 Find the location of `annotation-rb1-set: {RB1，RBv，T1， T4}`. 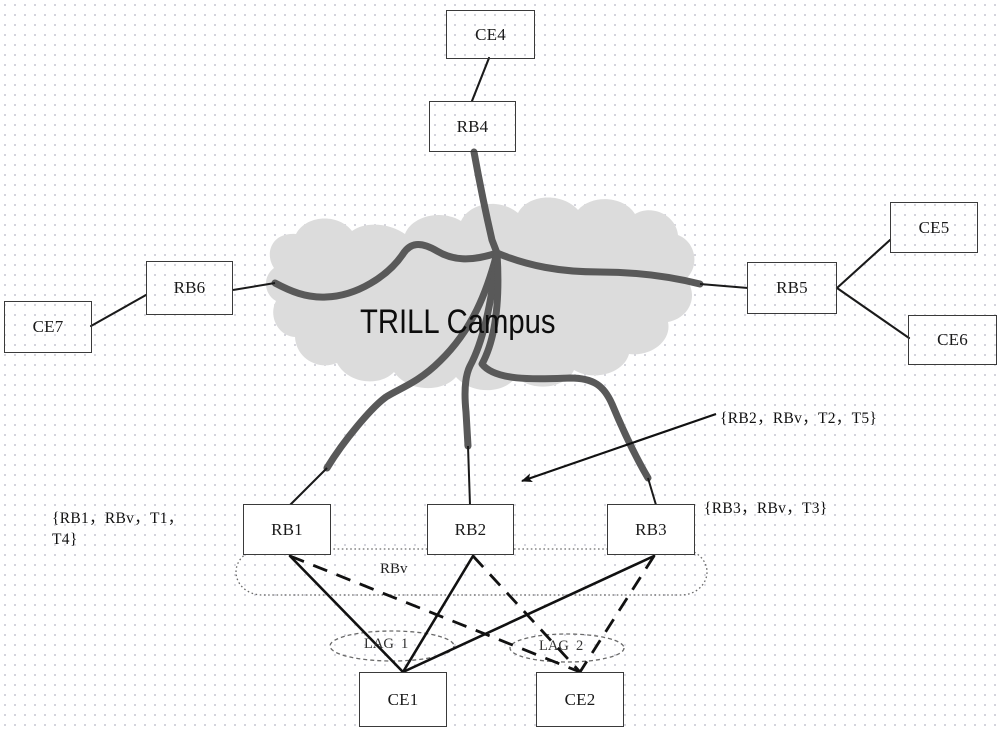

annotation-rb1-set: {RB1，RBv，T1， T4} is located at coordinates (118, 529).